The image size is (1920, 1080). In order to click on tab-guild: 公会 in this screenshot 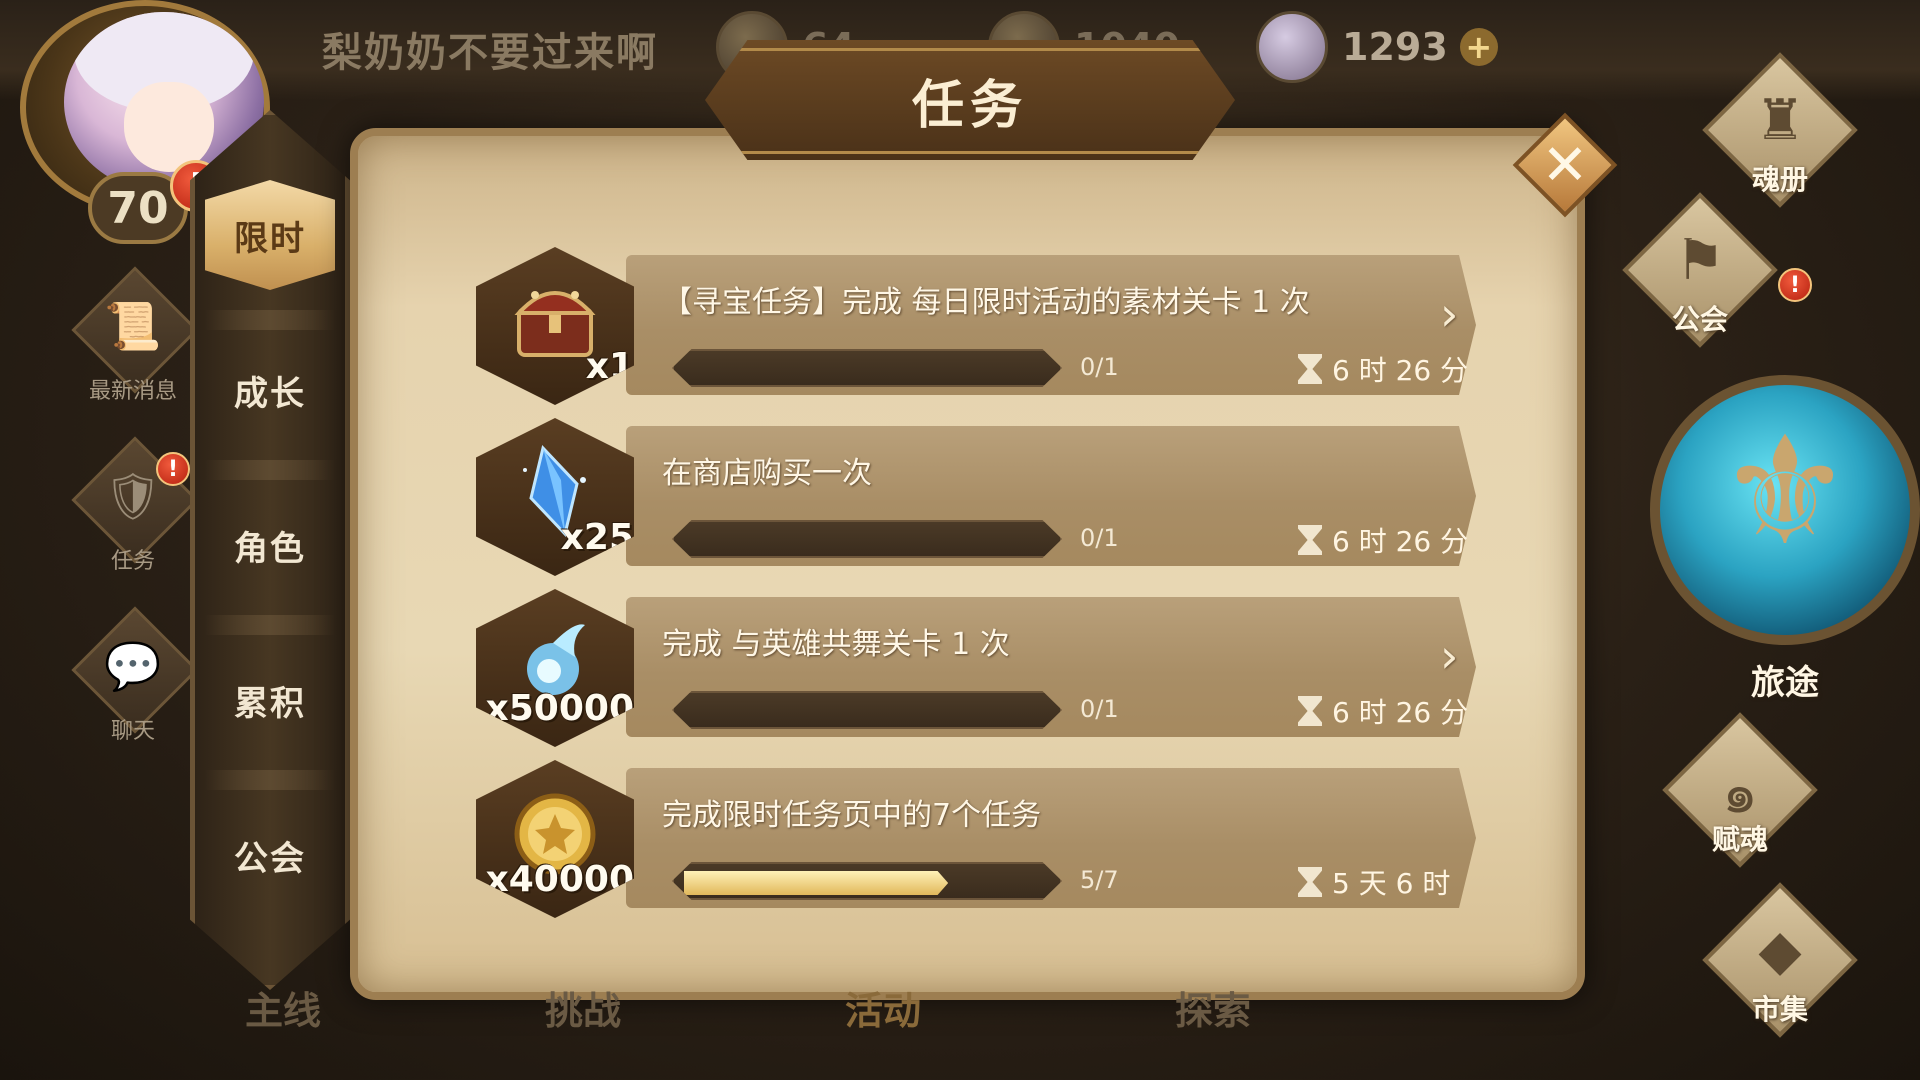, I will do `click(270, 855)`.